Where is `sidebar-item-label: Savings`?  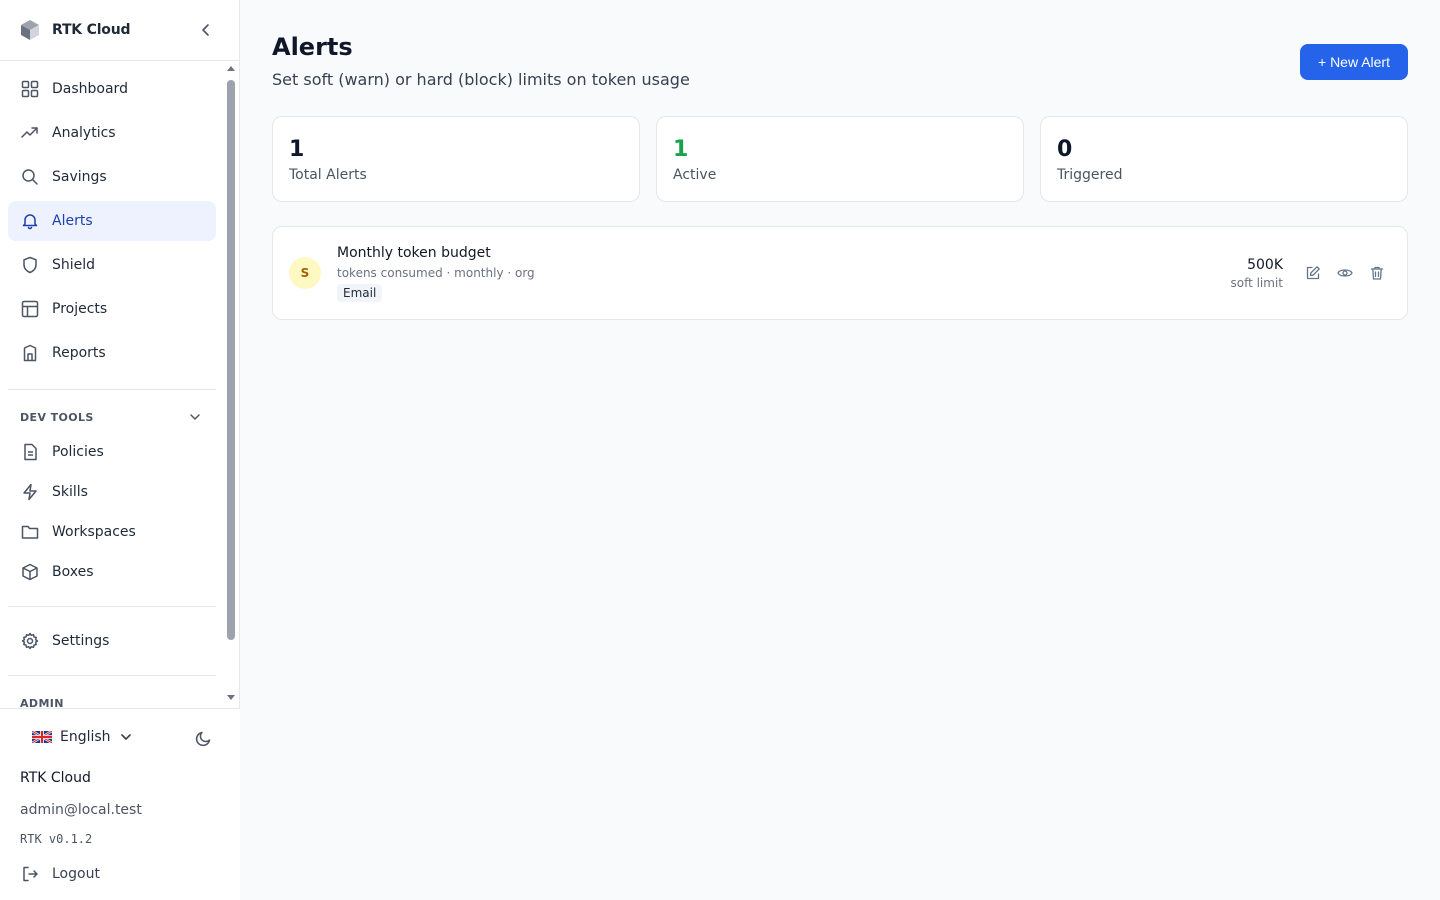 sidebar-item-label: Savings is located at coordinates (79, 177).